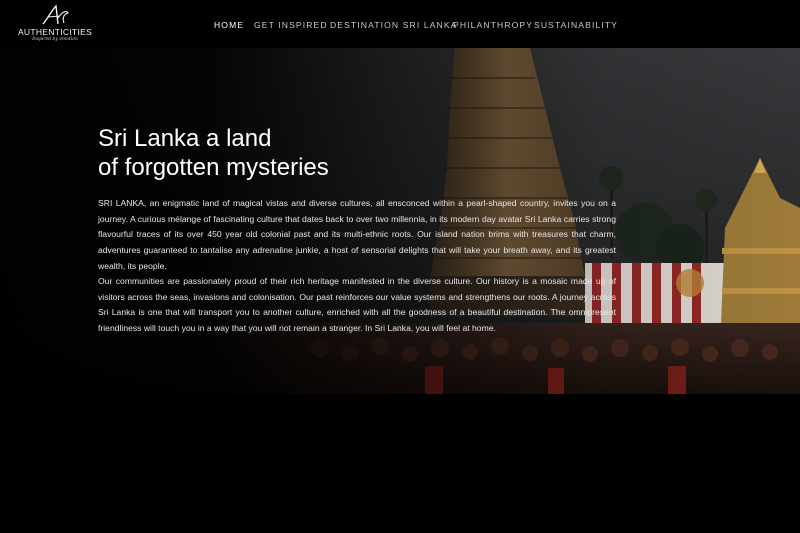 This screenshot has height=533, width=800. Describe the element at coordinates (291, 25) in the screenshot. I see `nav-item-get-inspired: GET INSPIRED` at that location.